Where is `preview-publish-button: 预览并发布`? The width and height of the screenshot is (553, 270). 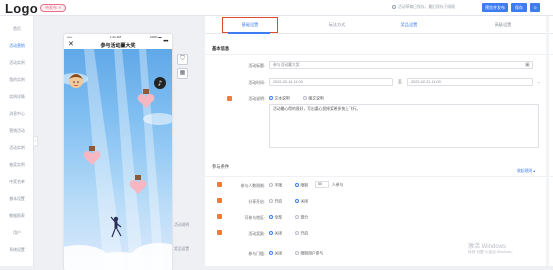 preview-publish-button: 预览并发布 is located at coordinates (495, 7).